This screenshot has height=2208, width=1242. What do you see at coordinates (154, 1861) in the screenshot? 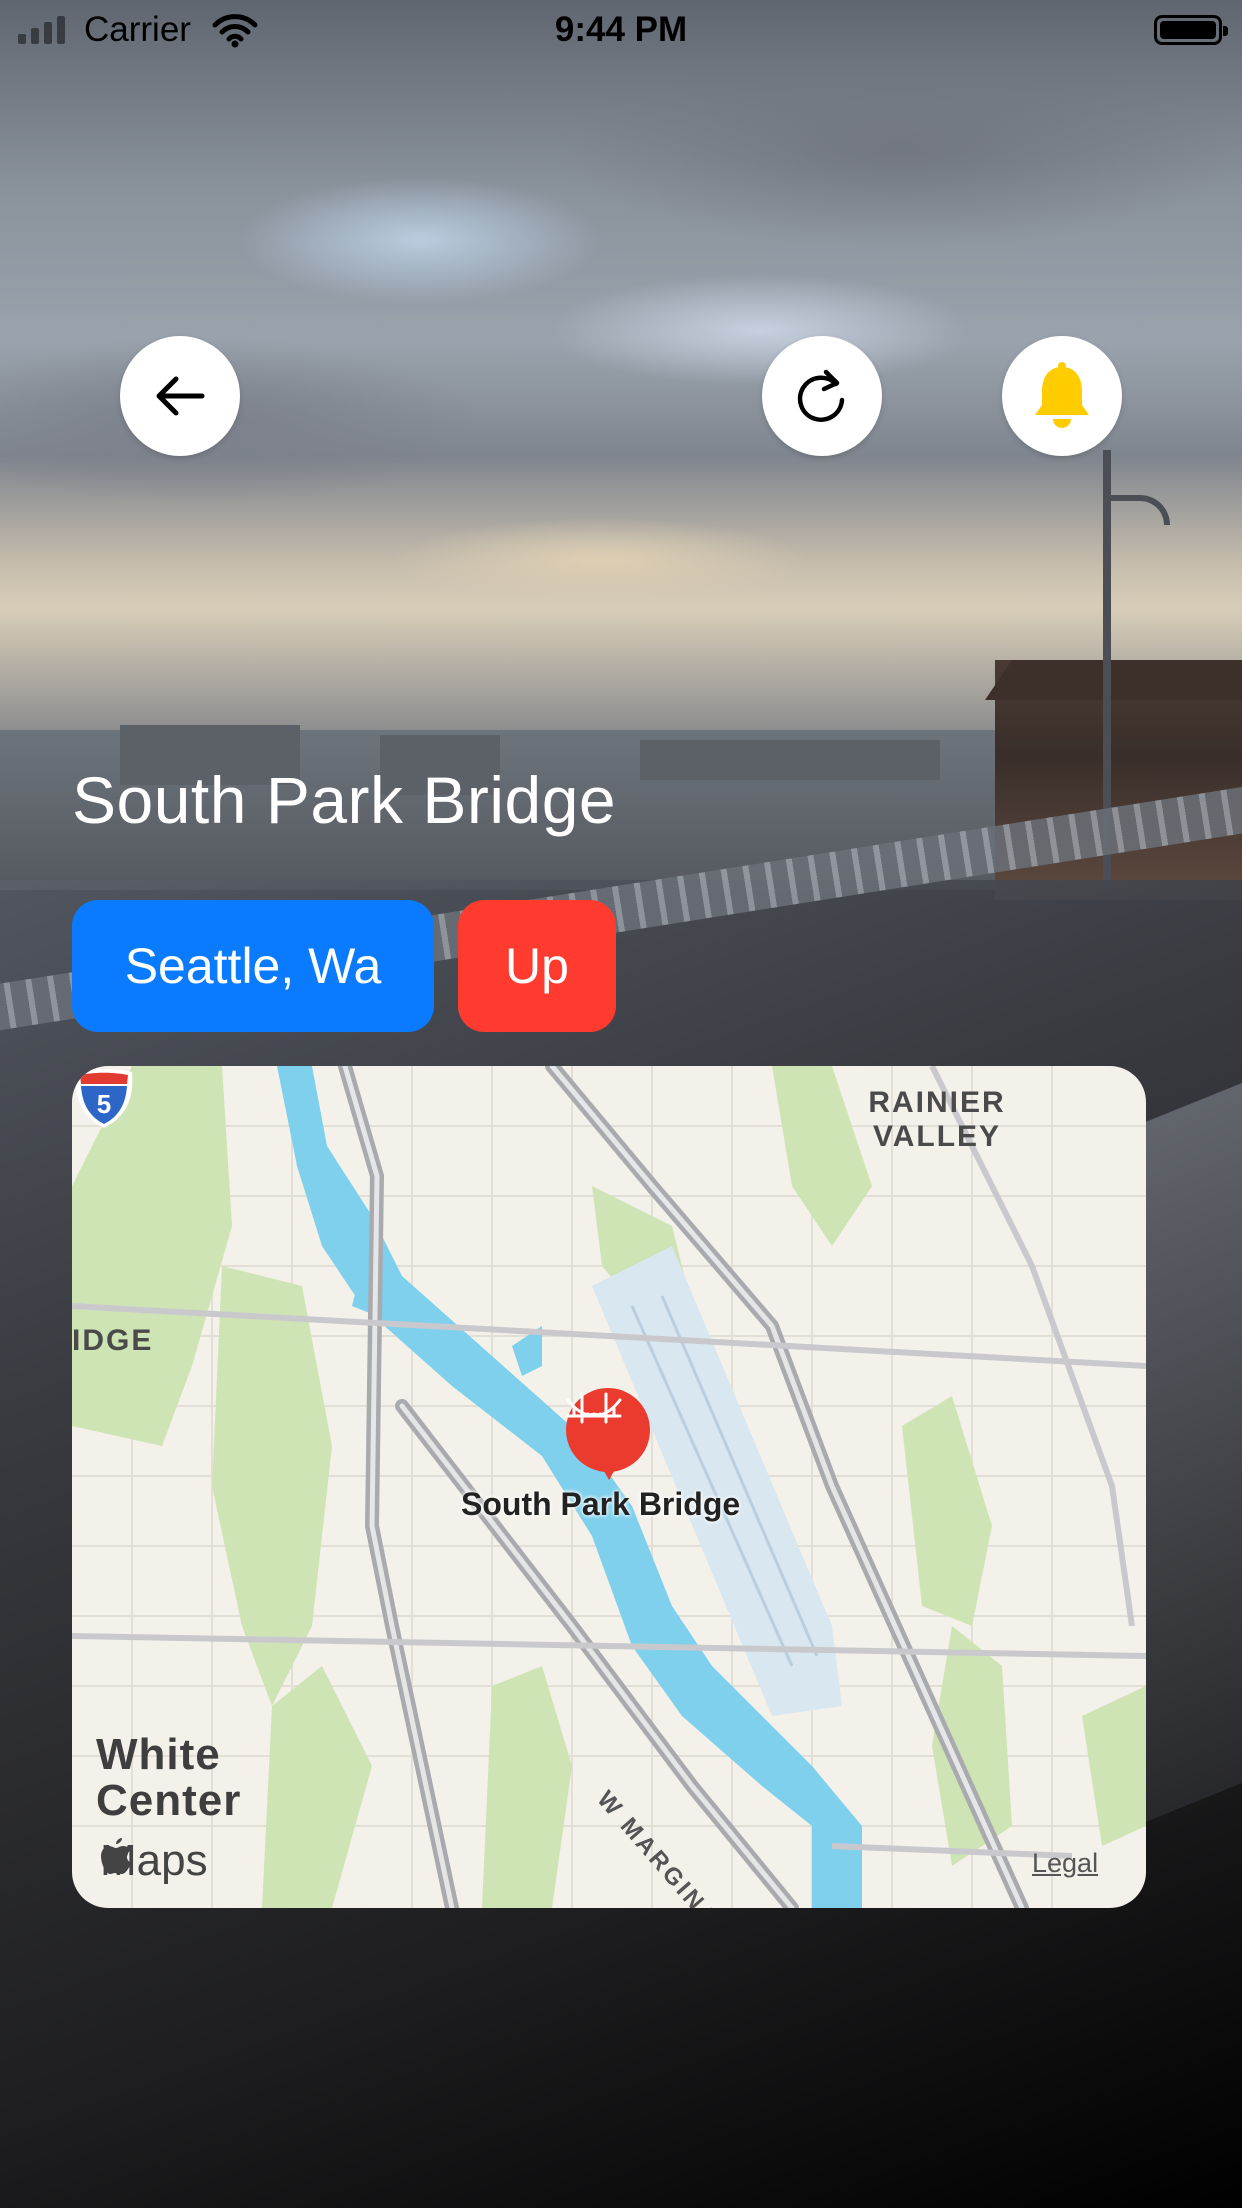
I see `maps-attribution: Maps` at bounding box center [154, 1861].